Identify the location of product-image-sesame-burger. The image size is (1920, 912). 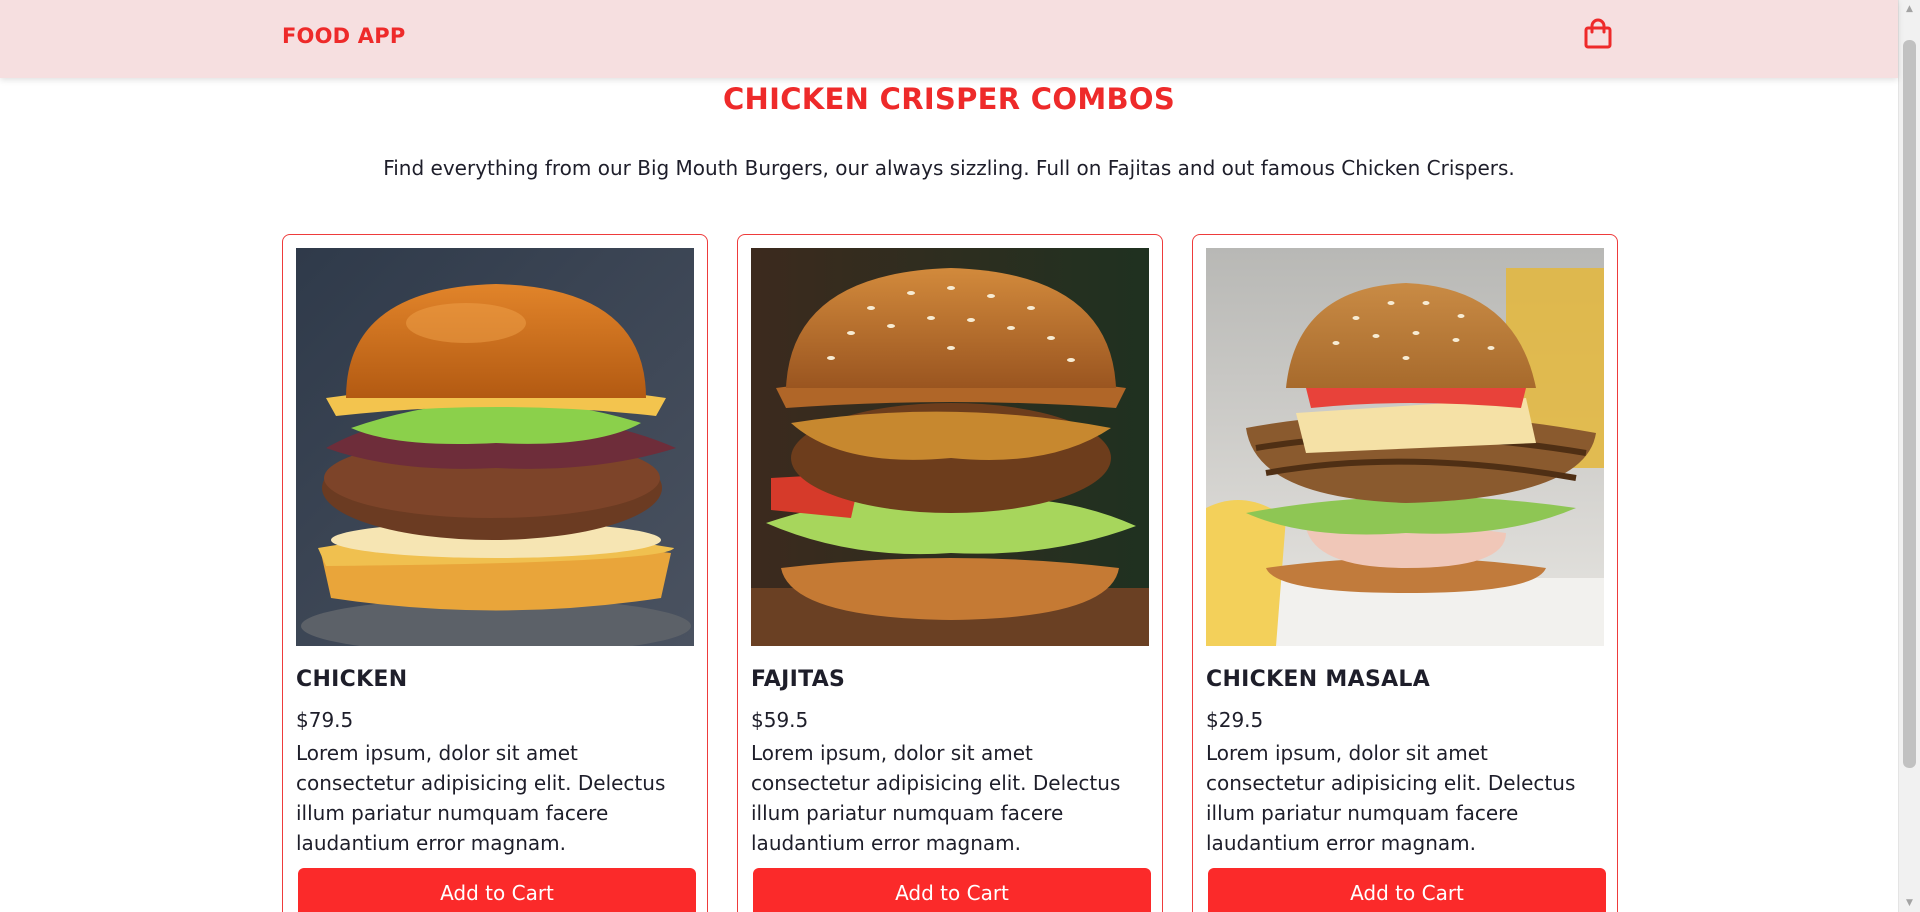
(950, 447).